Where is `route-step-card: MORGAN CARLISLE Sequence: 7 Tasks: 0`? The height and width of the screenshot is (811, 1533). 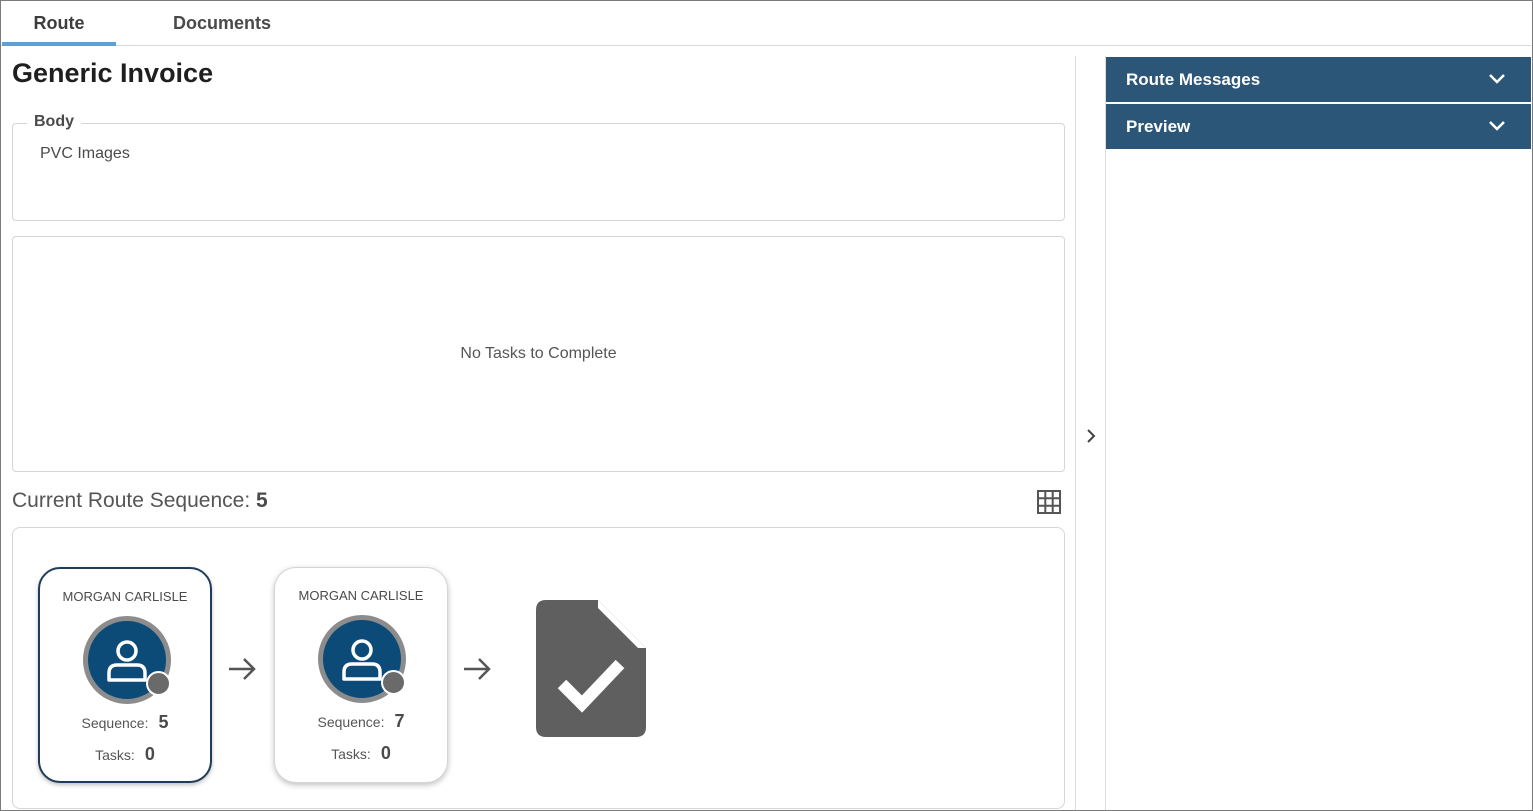
route-step-card: MORGAN CARLISLE Sequence: 7 Tasks: 0 is located at coordinates (361, 675).